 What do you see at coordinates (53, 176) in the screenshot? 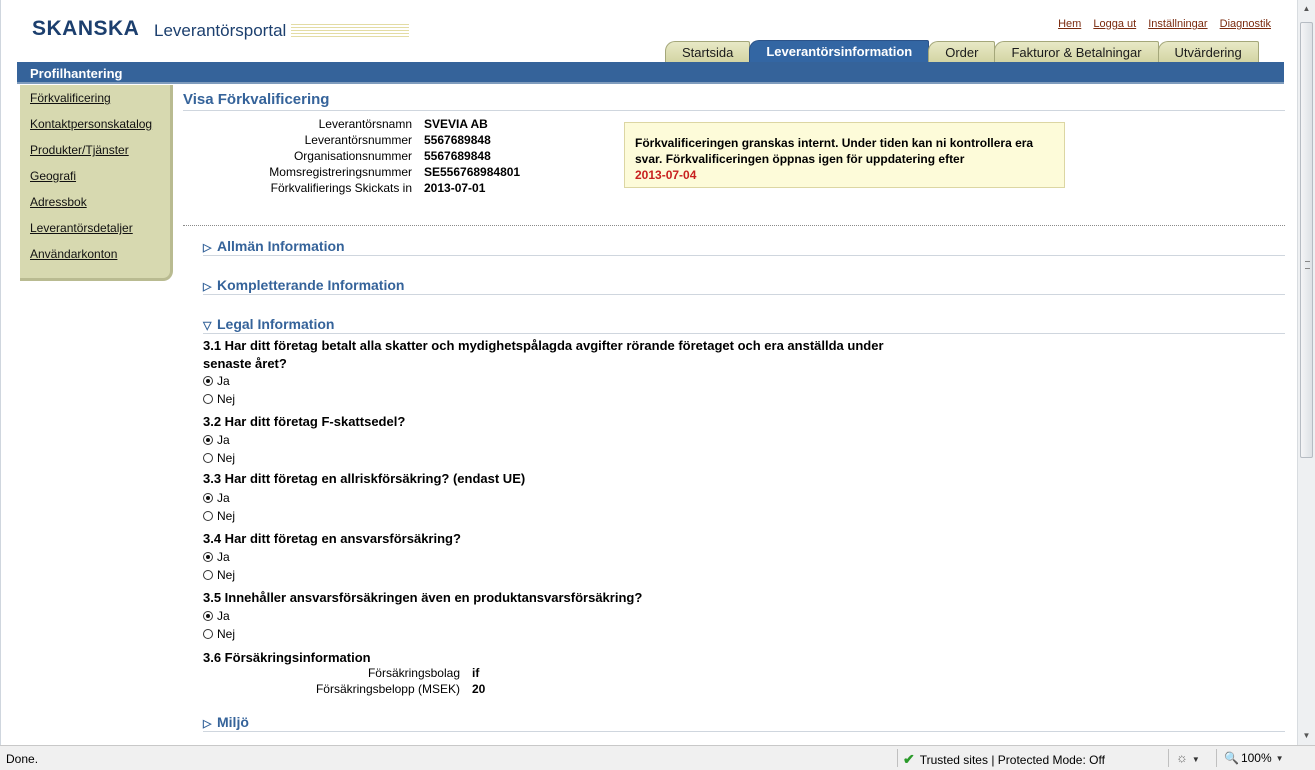
I see `sidebar-item-geografi: Geografi` at bounding box center [53, 176].